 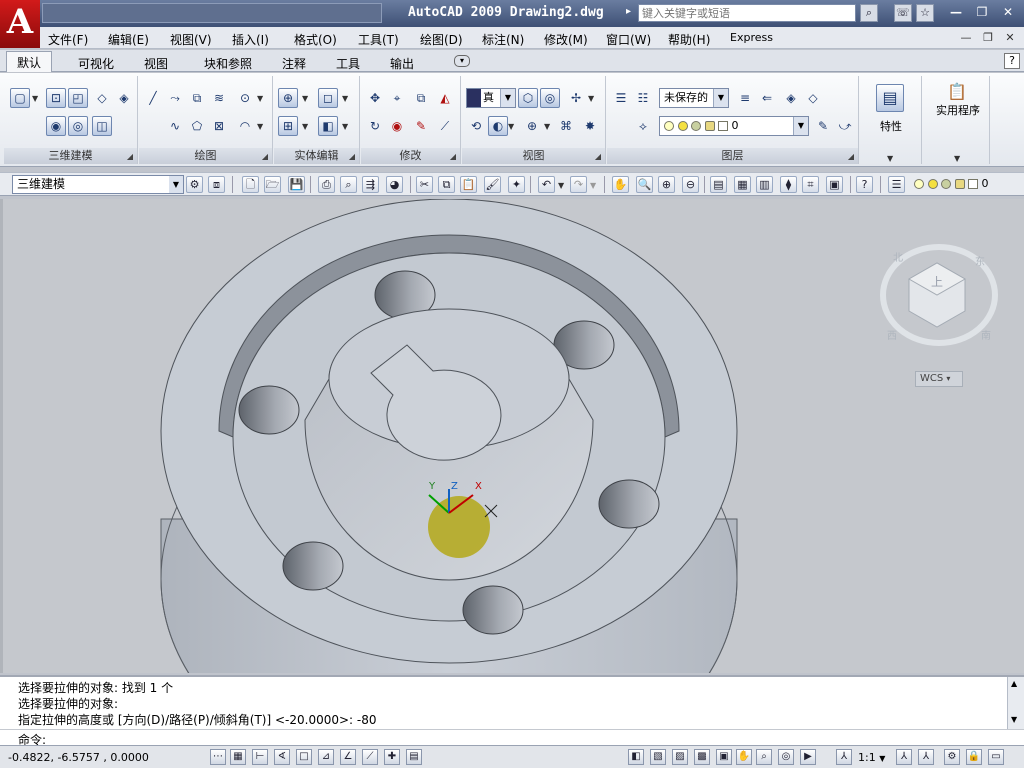 I want to click on menu-draw: 绘图(D), so click(x=441, y=39).